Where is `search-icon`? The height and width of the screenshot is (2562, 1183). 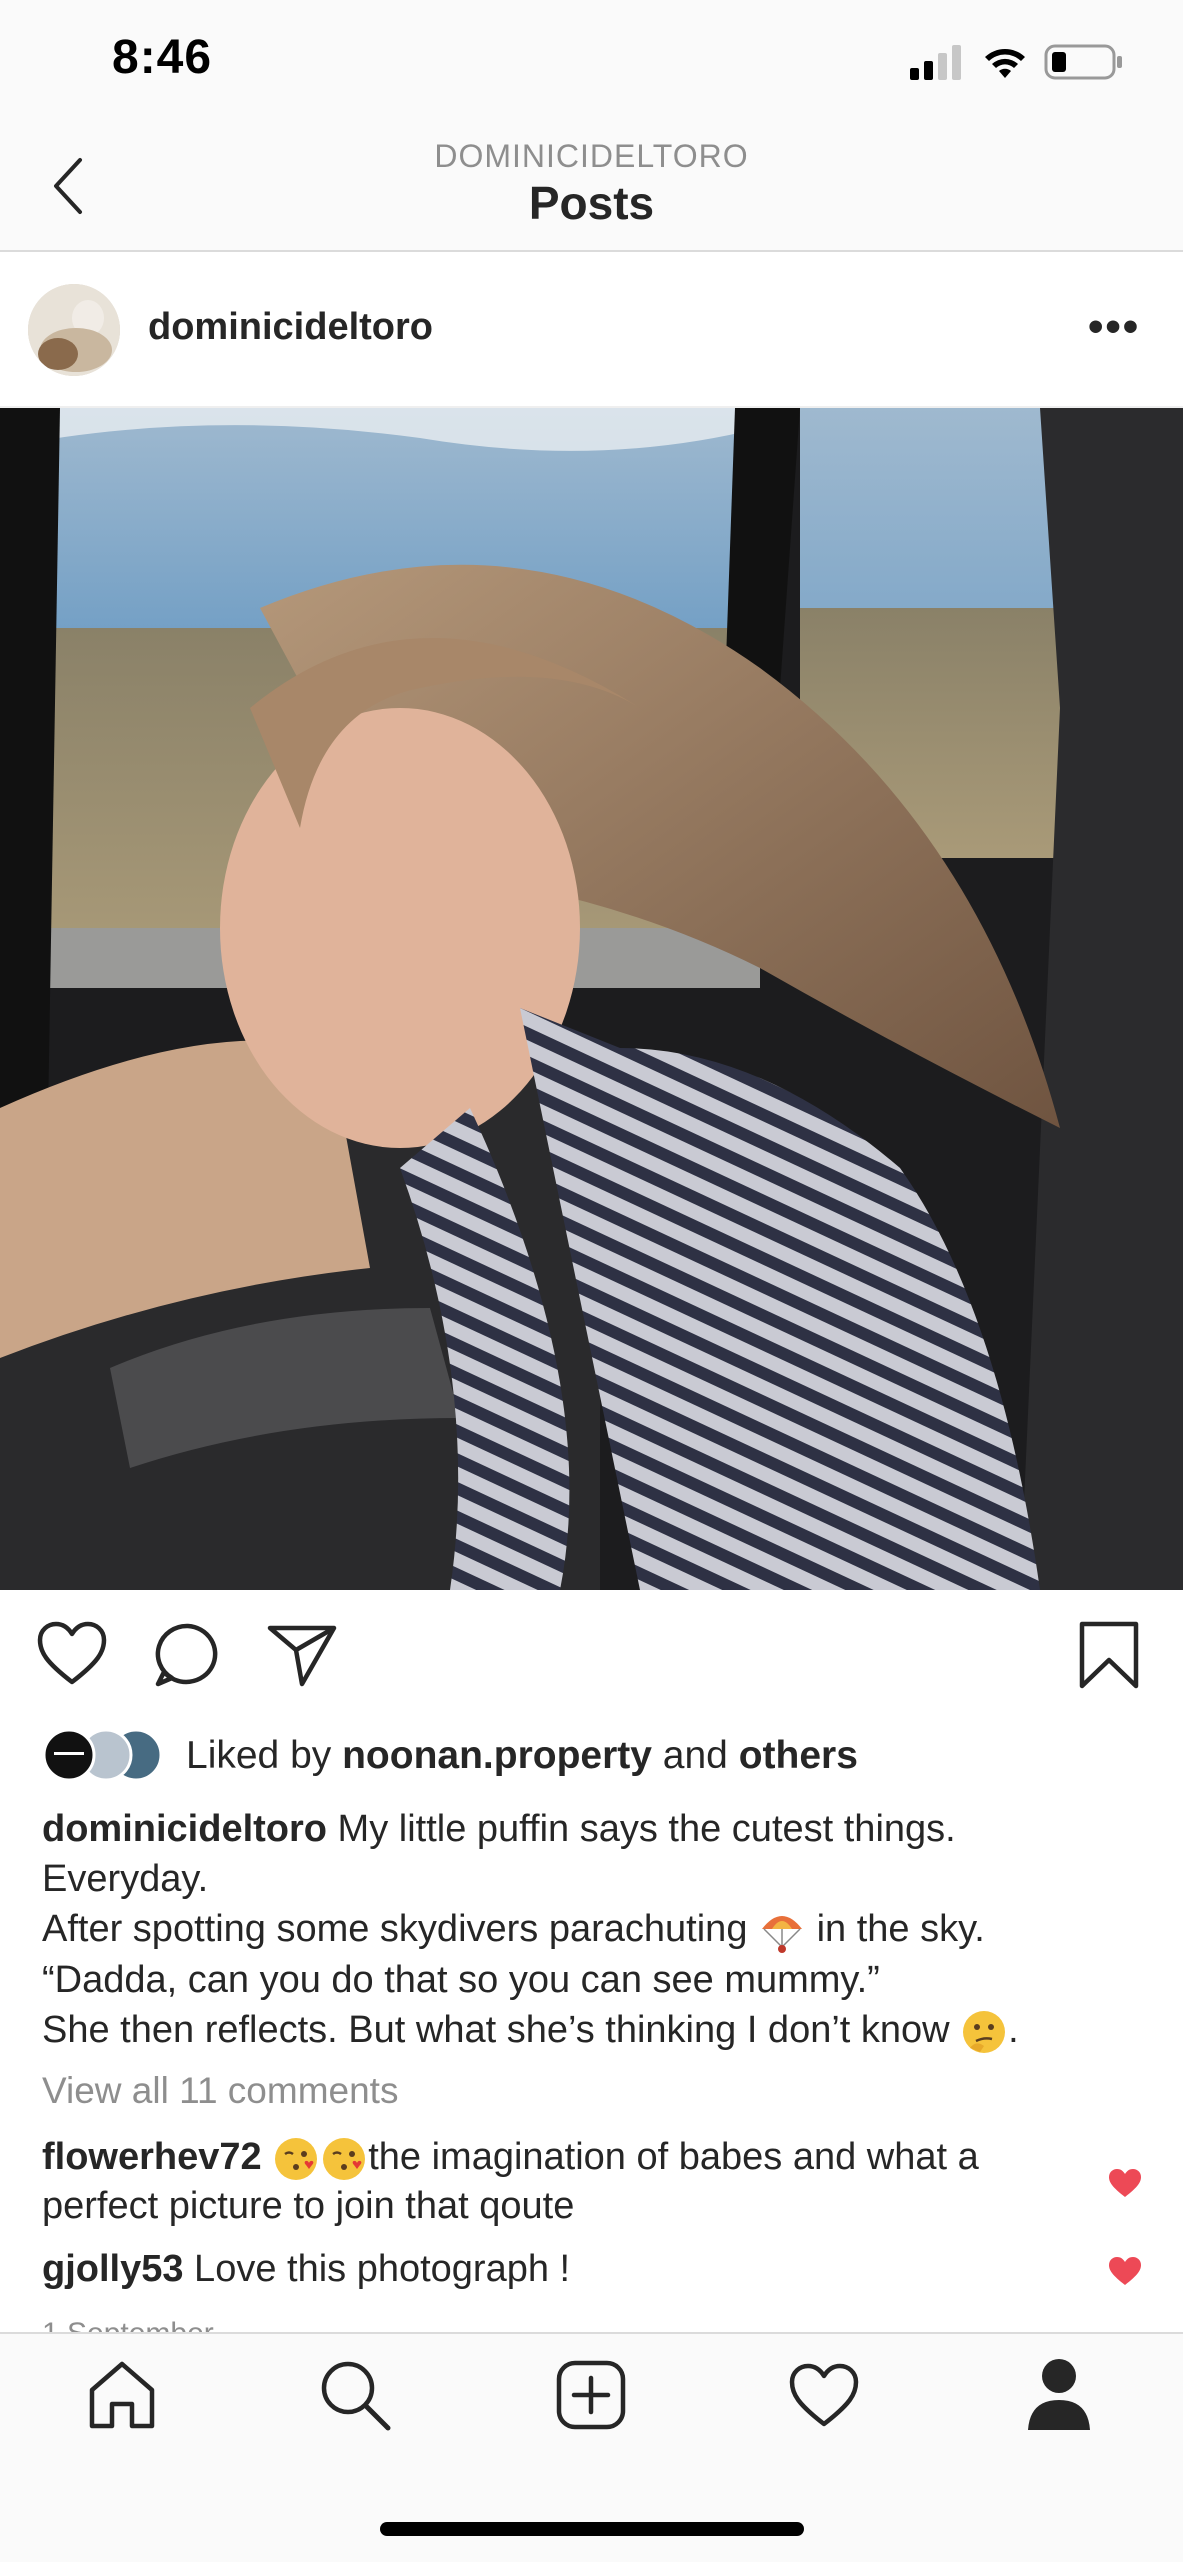 search-icon is located at coordinates (355, 2395).